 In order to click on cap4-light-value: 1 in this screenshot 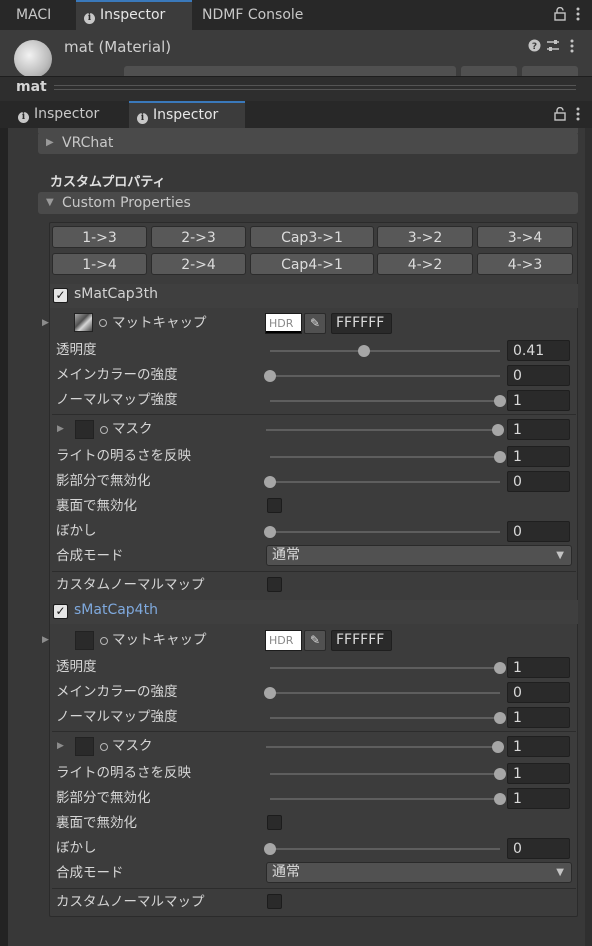, I will do `click(538, 773)`.